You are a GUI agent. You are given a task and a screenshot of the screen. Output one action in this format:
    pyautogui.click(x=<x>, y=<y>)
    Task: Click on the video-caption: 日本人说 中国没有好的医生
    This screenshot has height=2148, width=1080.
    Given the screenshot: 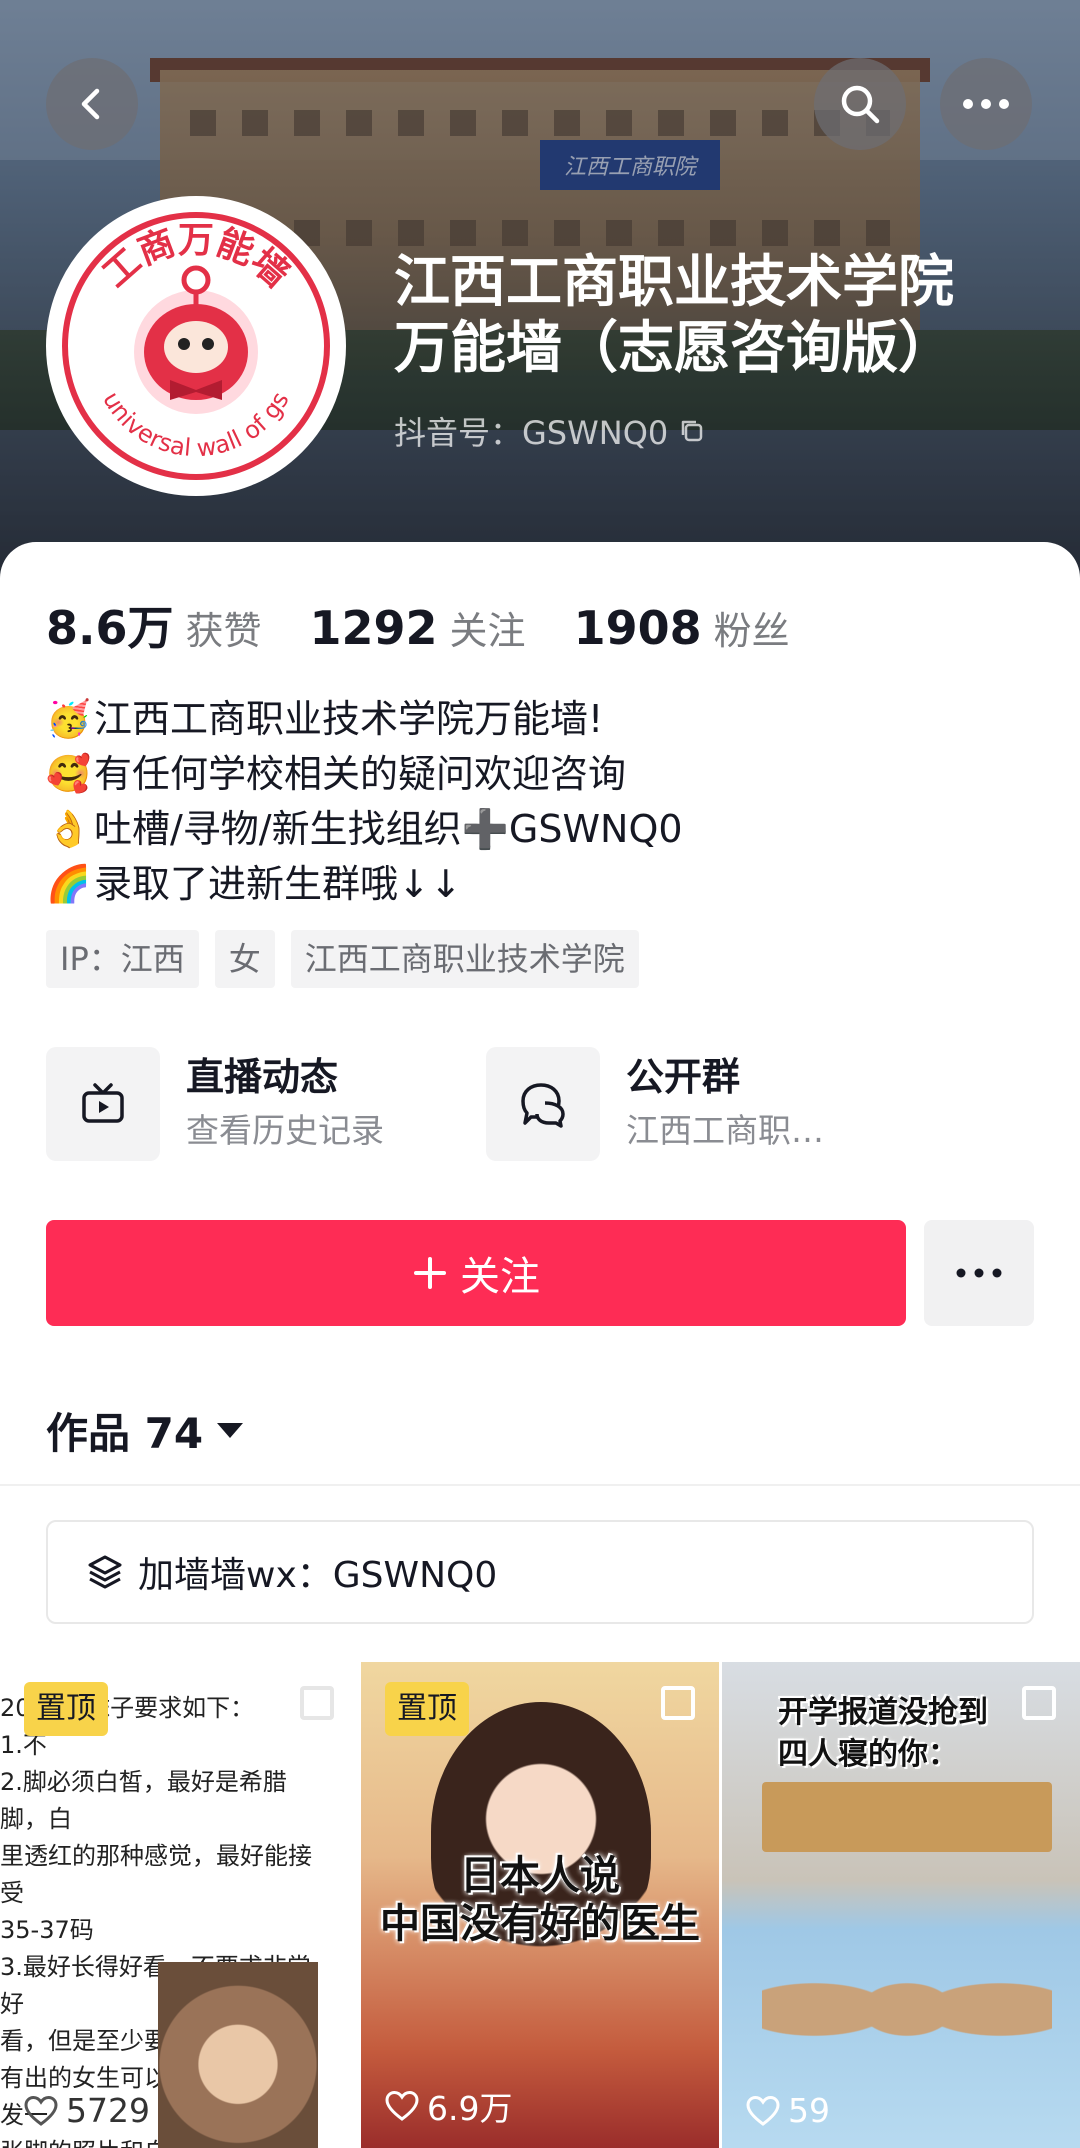 What is the action you would take?
    pyautogui.click(x=540, y=1900)
    